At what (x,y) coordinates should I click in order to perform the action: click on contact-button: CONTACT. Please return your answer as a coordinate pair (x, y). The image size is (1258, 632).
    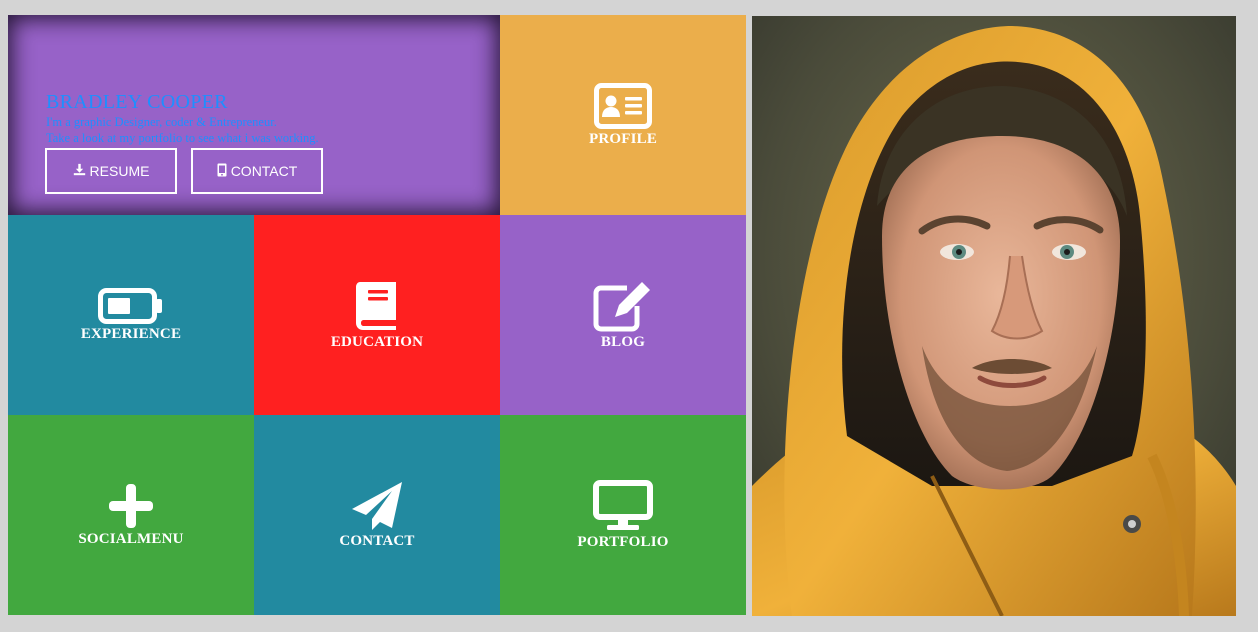
    Looking at the image, I should click on (257, 171).